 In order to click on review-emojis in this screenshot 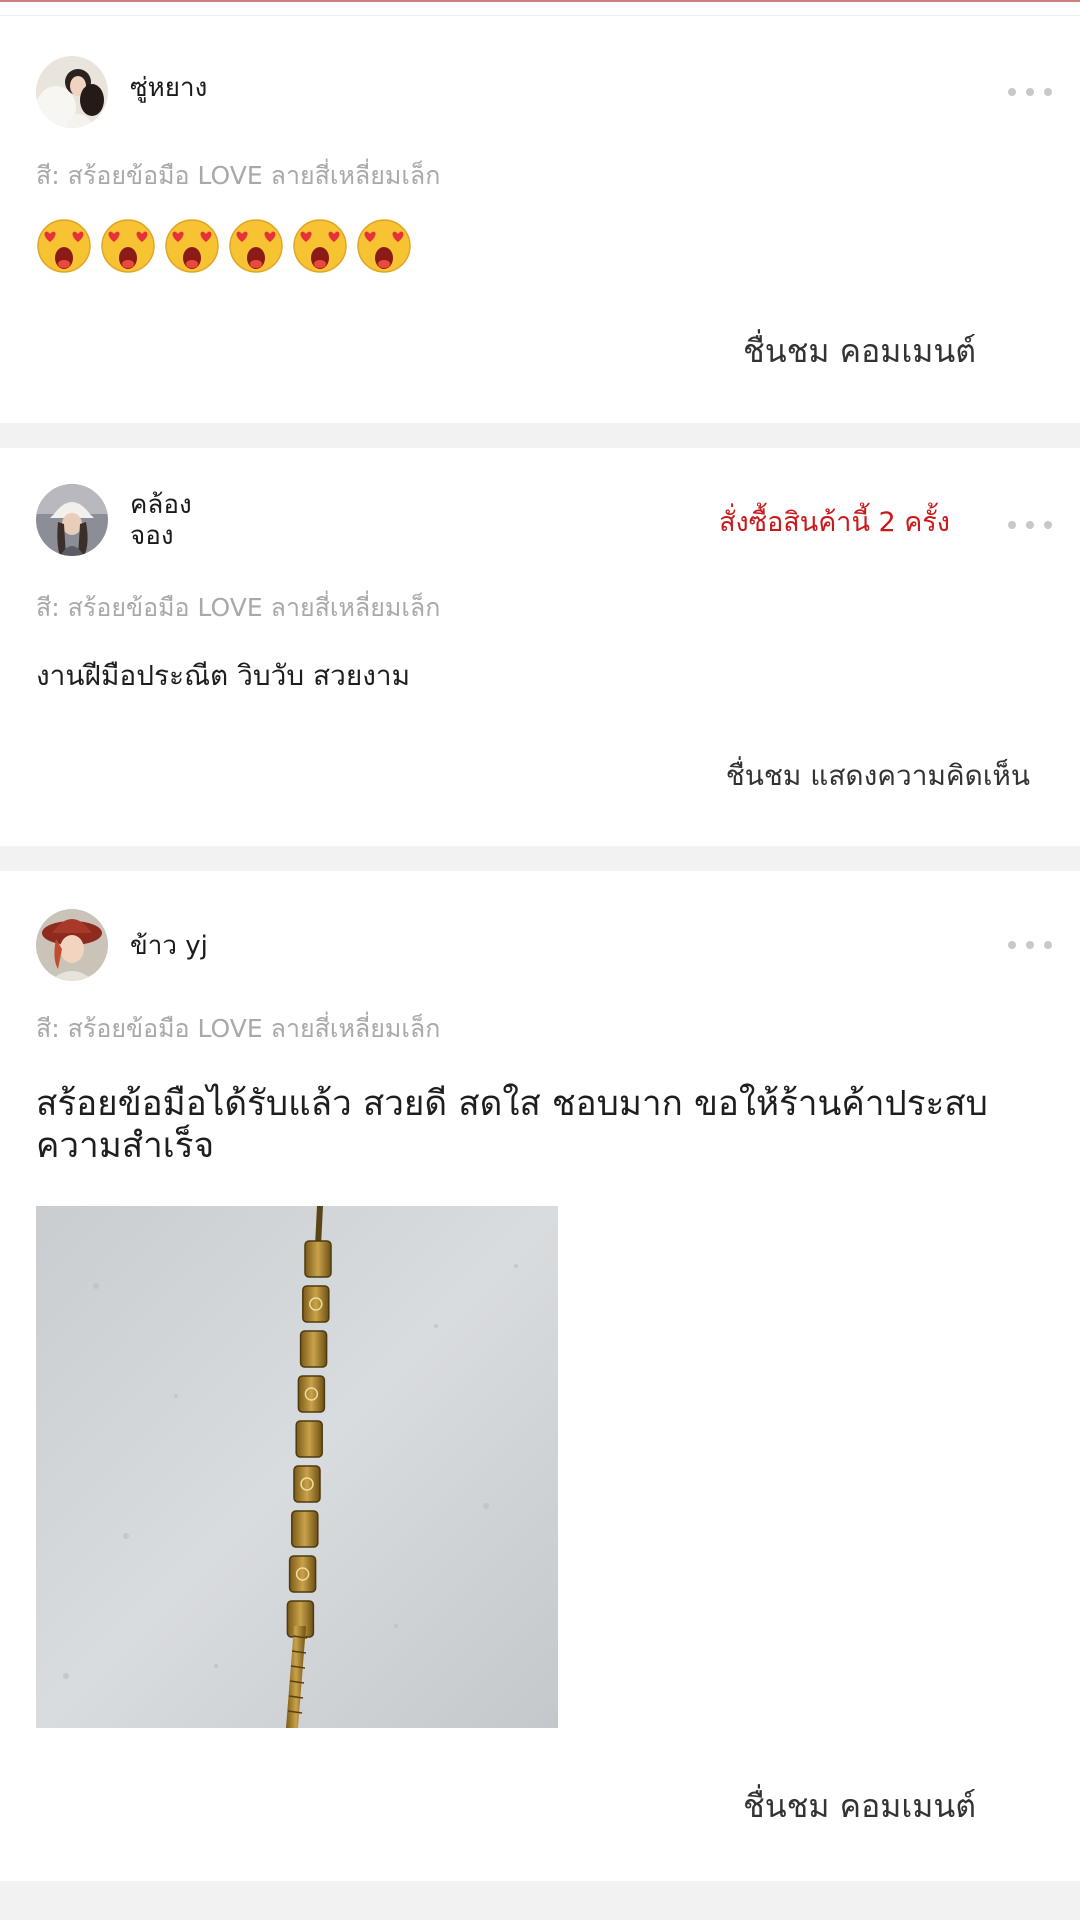, I will do `click(224, 247)`.